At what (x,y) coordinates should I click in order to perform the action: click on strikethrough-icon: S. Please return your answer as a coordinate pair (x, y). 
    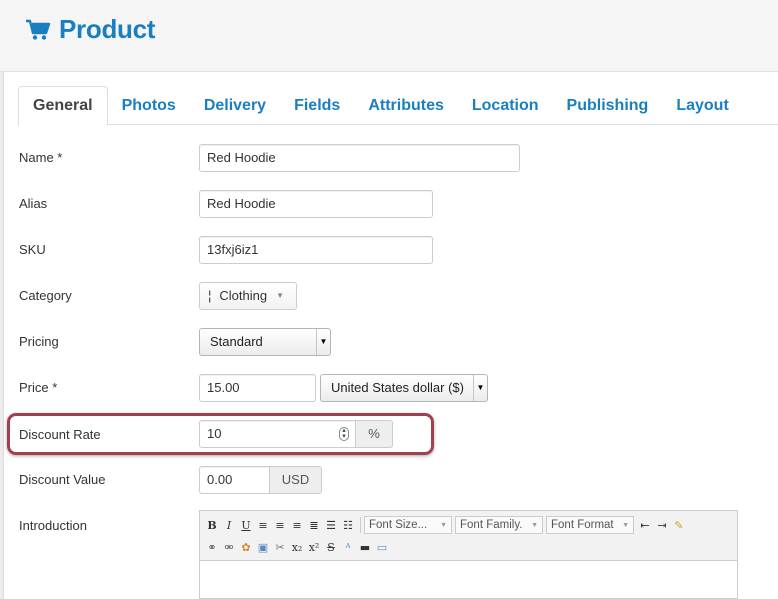
    Looking at the image, I should click on (331, 547).